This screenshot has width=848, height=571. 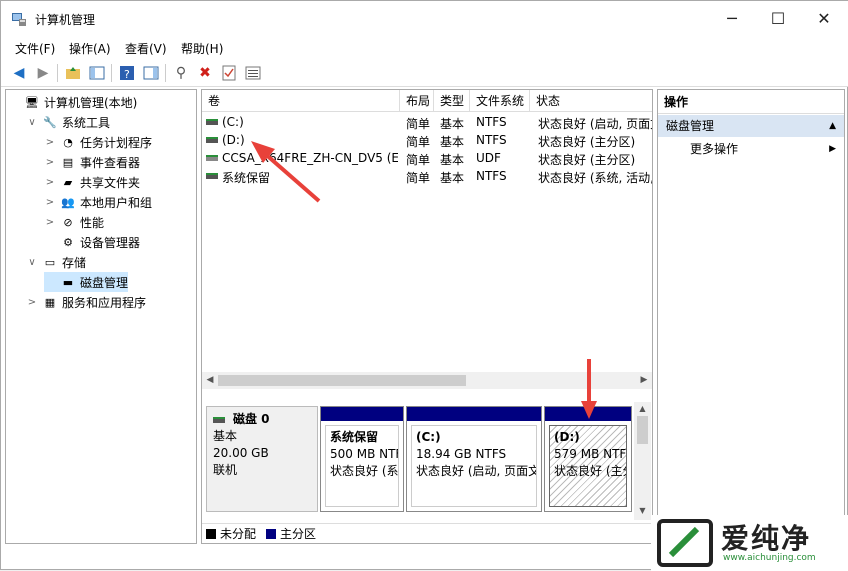 I want to click on tree-item: ⚙ 设备管理器, so click(x=92, y=242).